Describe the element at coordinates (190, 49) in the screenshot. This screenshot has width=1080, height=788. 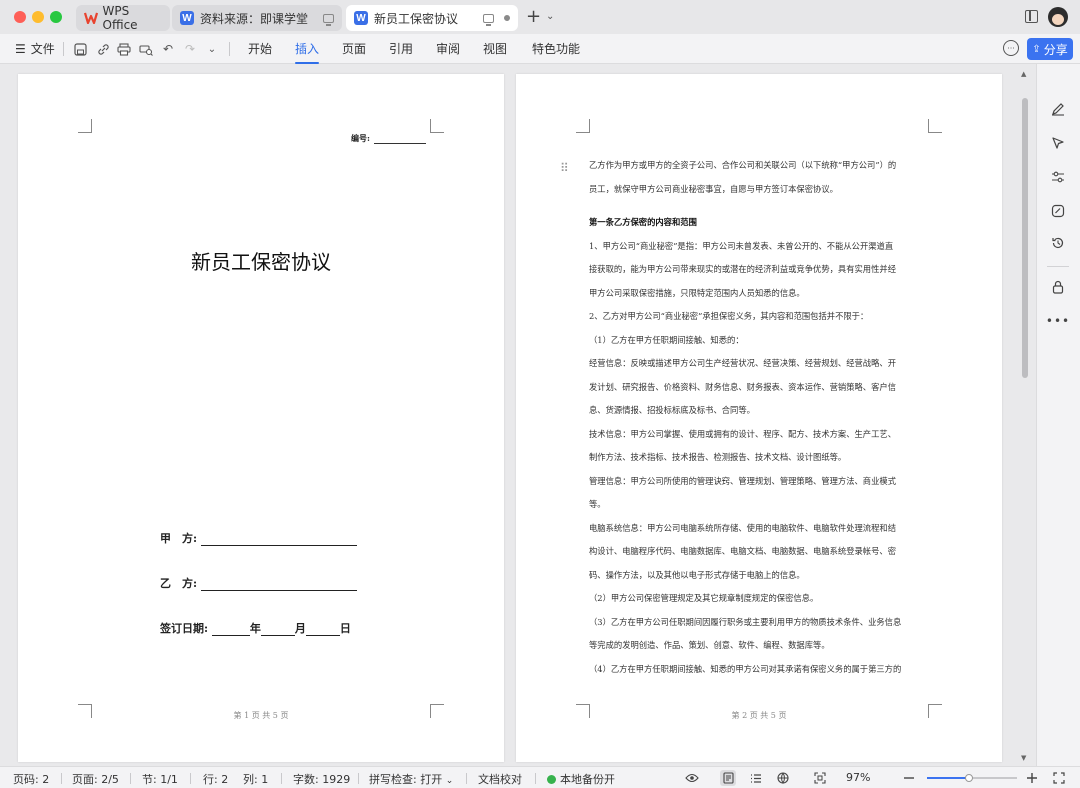
I see `redo-icon: ↷` at that location.